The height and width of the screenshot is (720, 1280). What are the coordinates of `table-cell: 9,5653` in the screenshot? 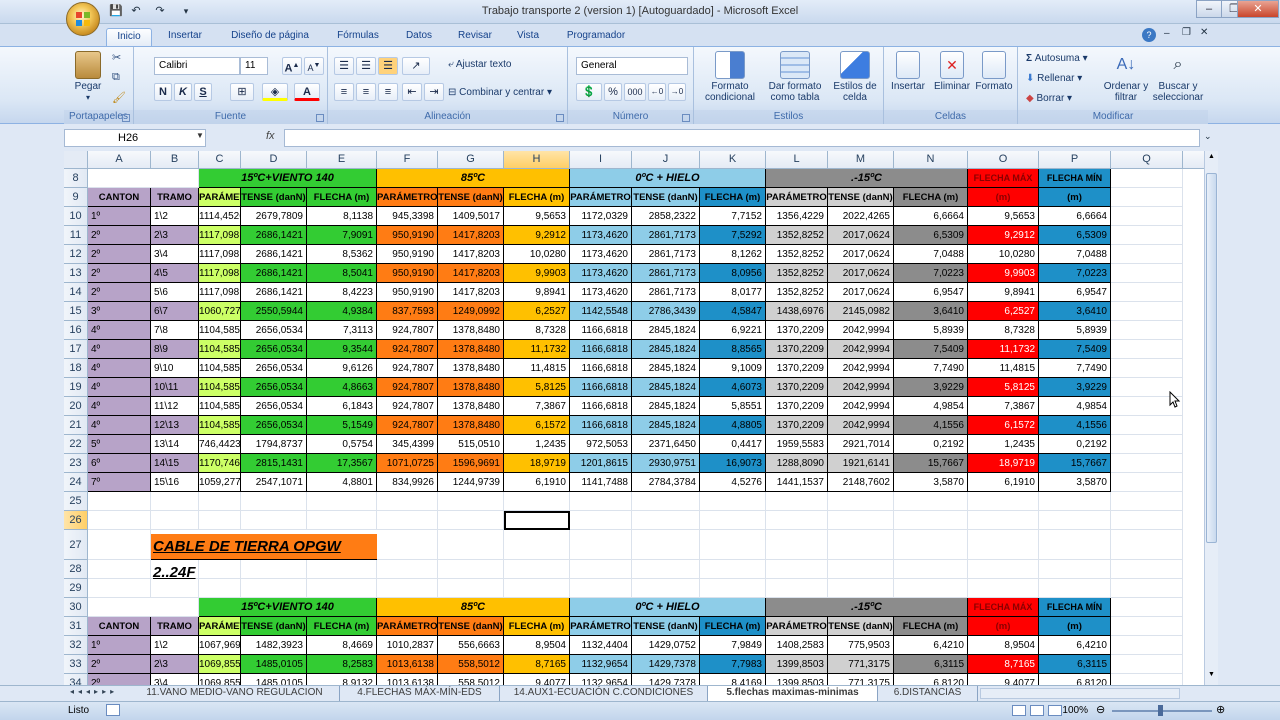 It's located at (1003, 216).